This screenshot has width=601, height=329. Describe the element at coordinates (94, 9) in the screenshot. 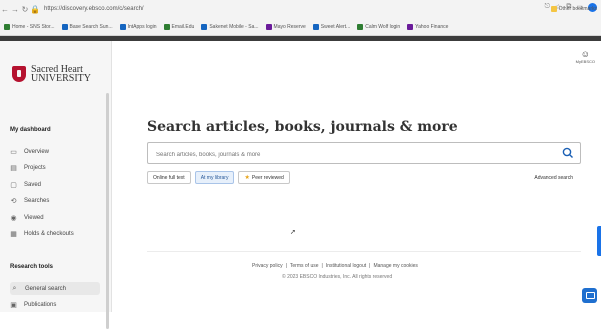

I see `url-field: https://discovery.ebsco.com/c/search/` at that location.